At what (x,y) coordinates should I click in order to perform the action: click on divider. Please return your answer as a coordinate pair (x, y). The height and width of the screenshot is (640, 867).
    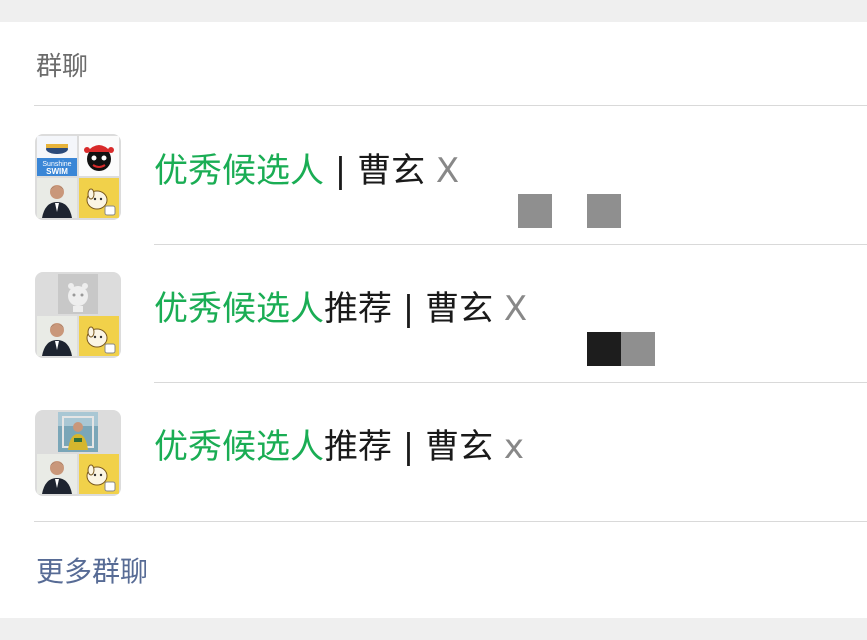
    Looking at the image, I should click on (450, 521).